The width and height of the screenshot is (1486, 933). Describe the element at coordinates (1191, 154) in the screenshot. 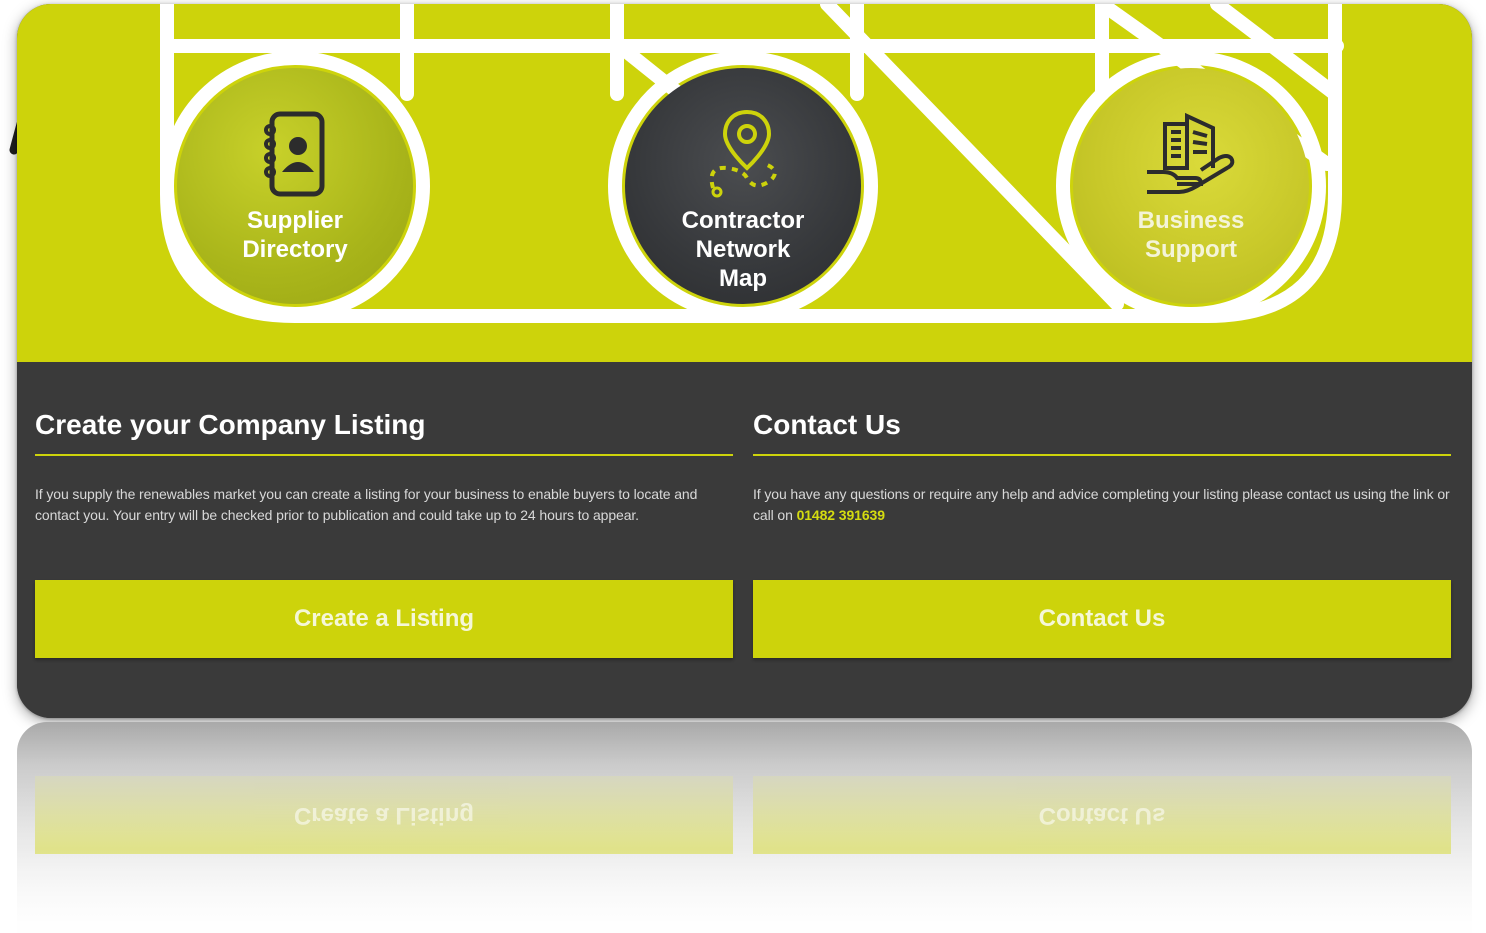

I see `building-in-hand-icon` at that location.